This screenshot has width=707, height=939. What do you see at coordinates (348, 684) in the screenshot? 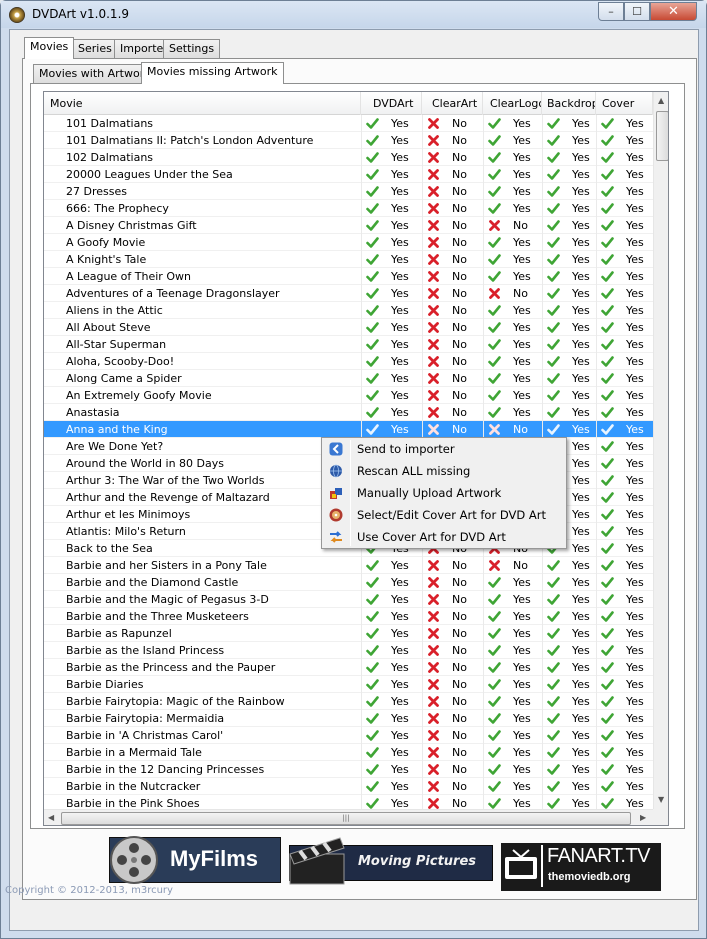
I see `table-row: Barbie Diaries Yes No Yes Yes Yes` at bounding box center [348, 684].